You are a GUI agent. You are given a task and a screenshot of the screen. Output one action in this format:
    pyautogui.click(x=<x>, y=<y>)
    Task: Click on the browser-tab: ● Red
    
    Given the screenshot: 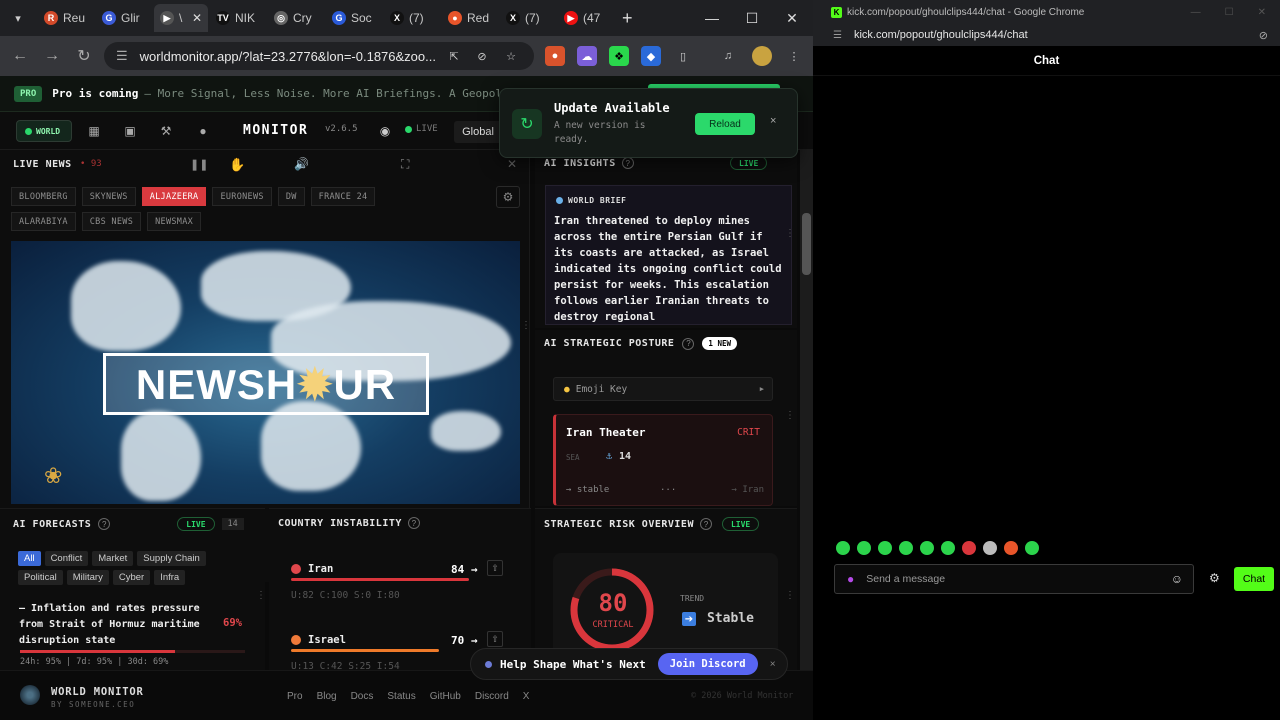 What is the action you would take?
    pyautogui.click(x=470, y=18)
    